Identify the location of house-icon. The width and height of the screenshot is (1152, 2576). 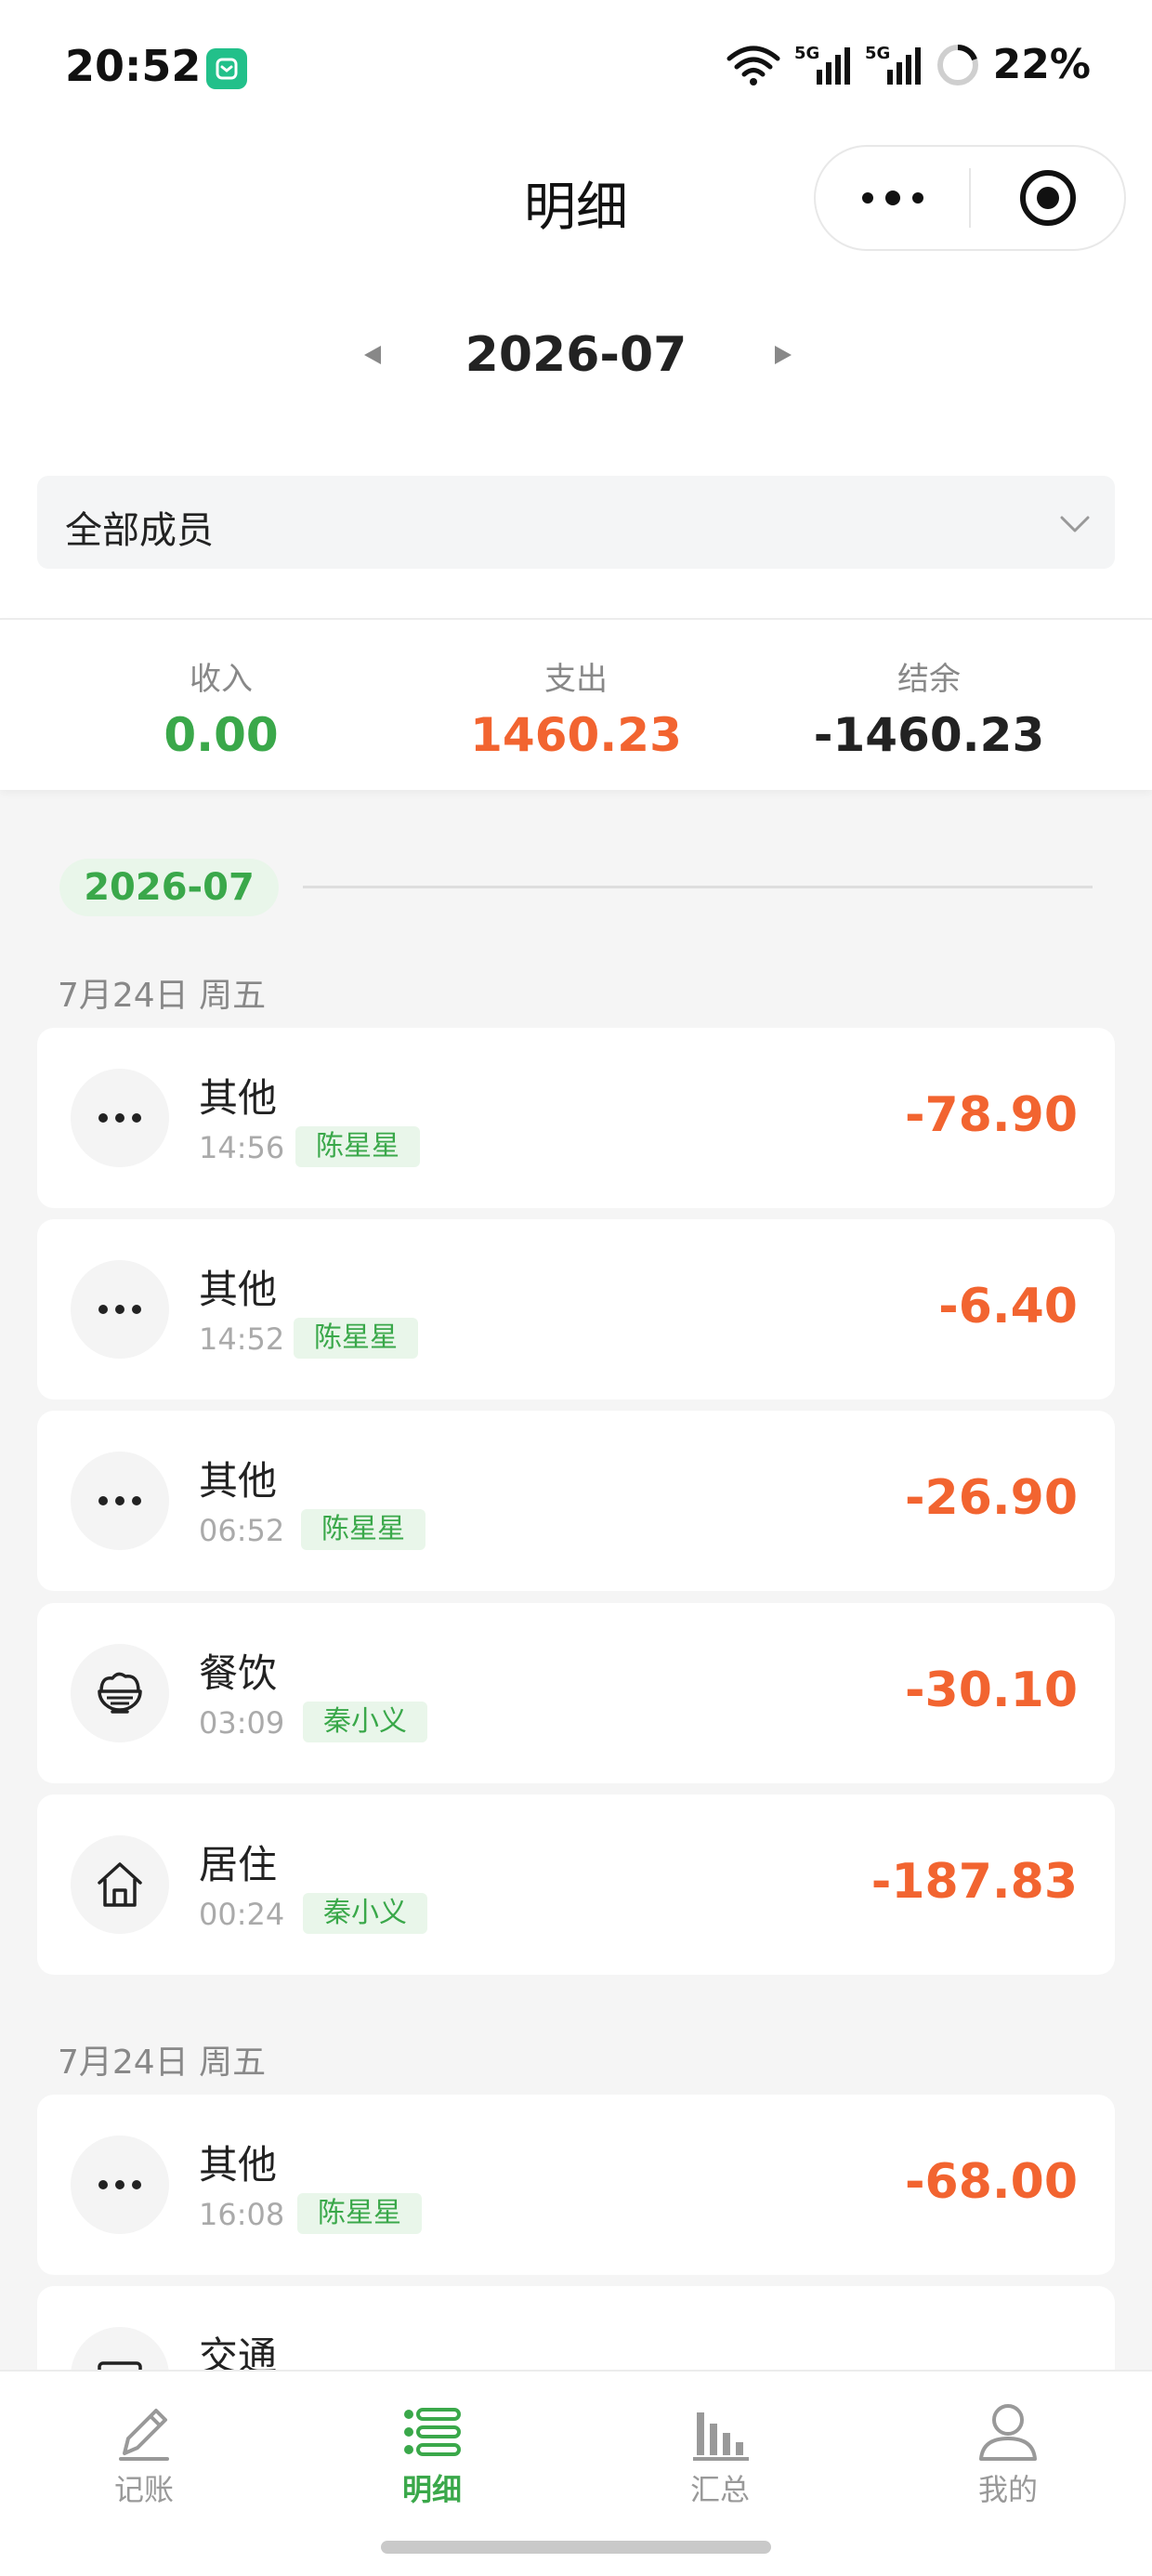
(120, 1884).